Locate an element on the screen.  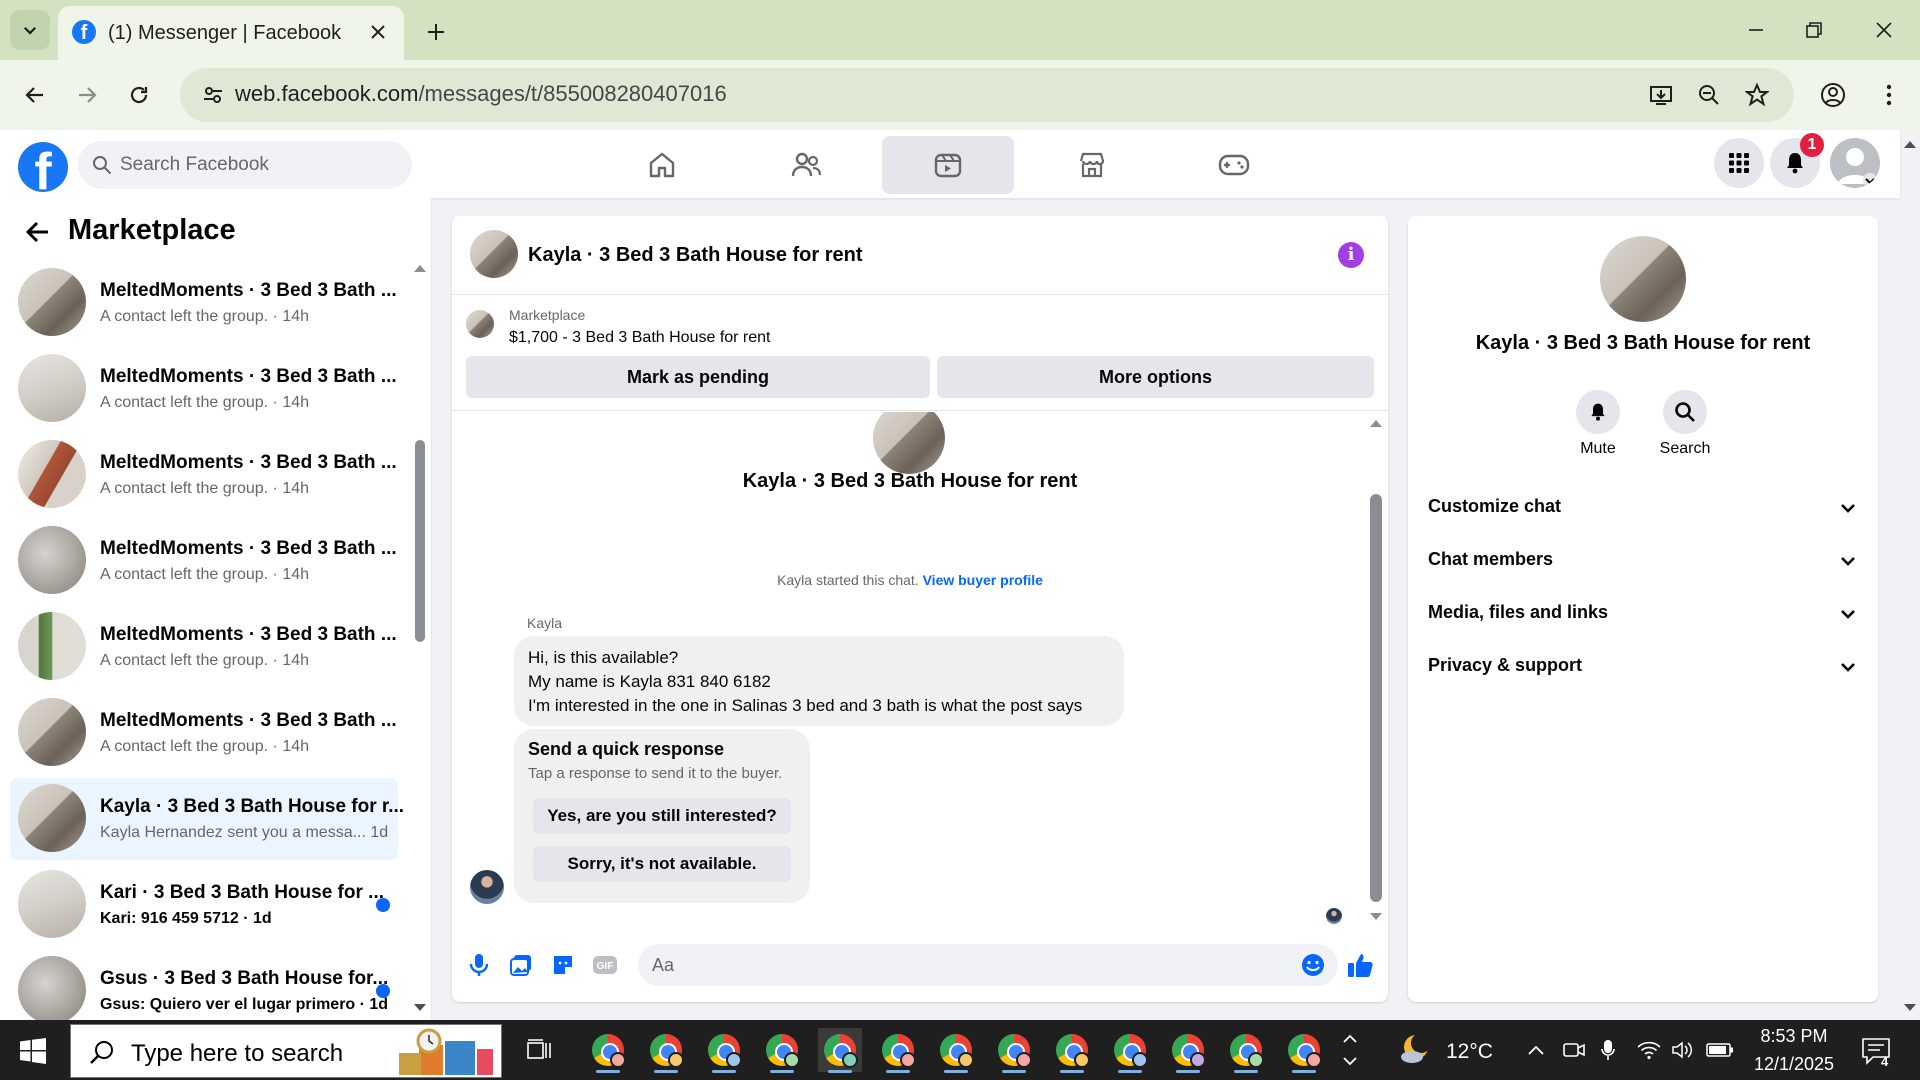
show-hidden-icons-button is located at coordinates (1536, 1050).